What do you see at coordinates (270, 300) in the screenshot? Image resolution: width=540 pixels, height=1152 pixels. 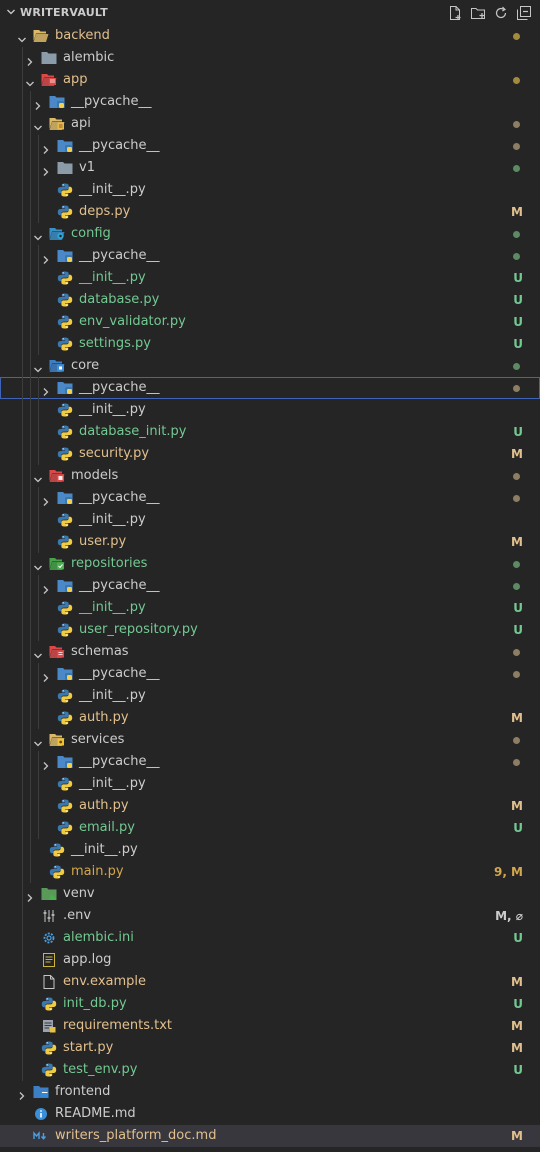 I see `file-row: database.py U` at bounding box center [270, 300].